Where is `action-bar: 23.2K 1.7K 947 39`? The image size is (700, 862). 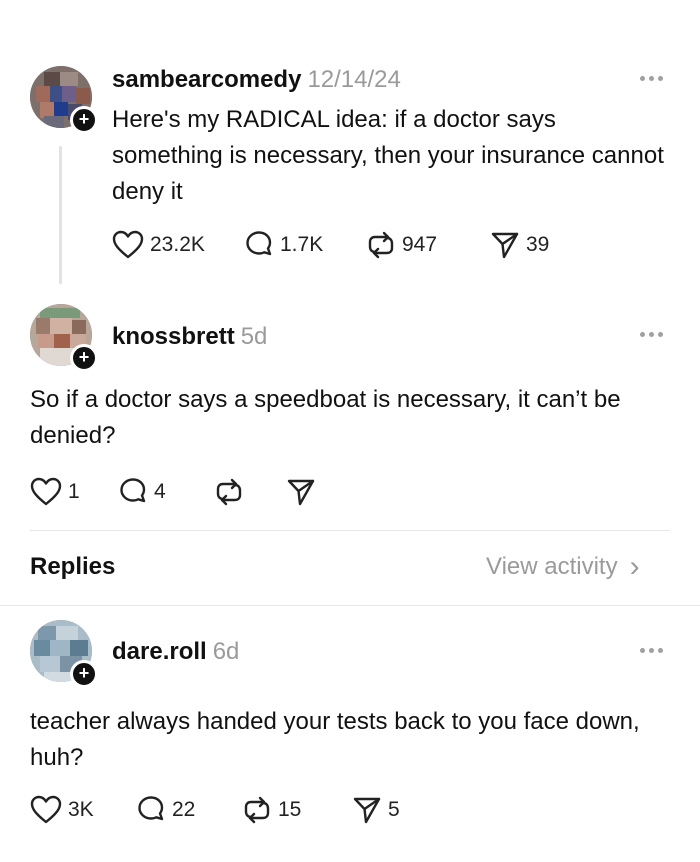 action-bar: 23.2K 1.7K 947 39 is located at coordinates (341, 245).